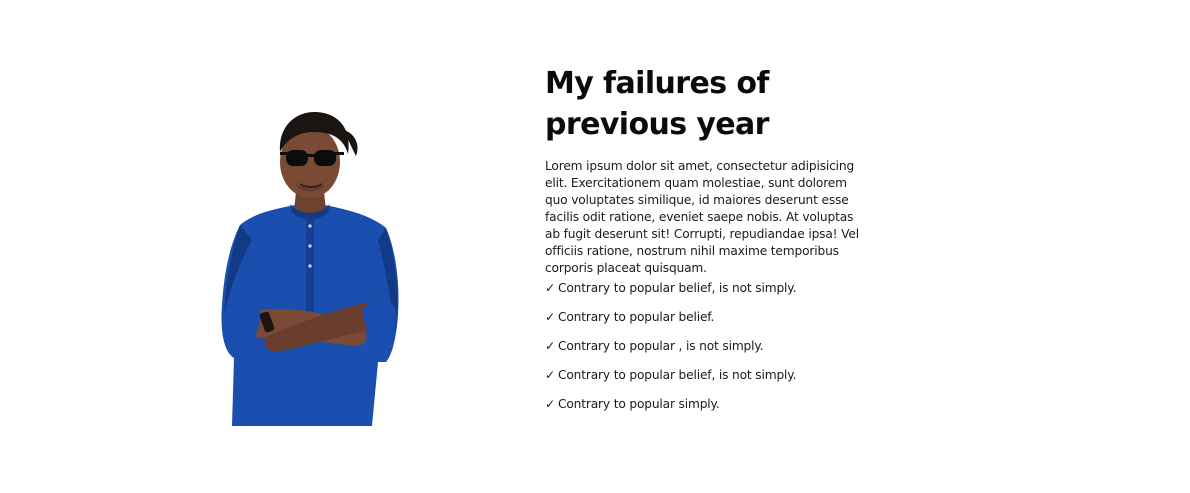  I want to click on checklist-item: ✓ Contrary to popular simply., so click(704, 404).